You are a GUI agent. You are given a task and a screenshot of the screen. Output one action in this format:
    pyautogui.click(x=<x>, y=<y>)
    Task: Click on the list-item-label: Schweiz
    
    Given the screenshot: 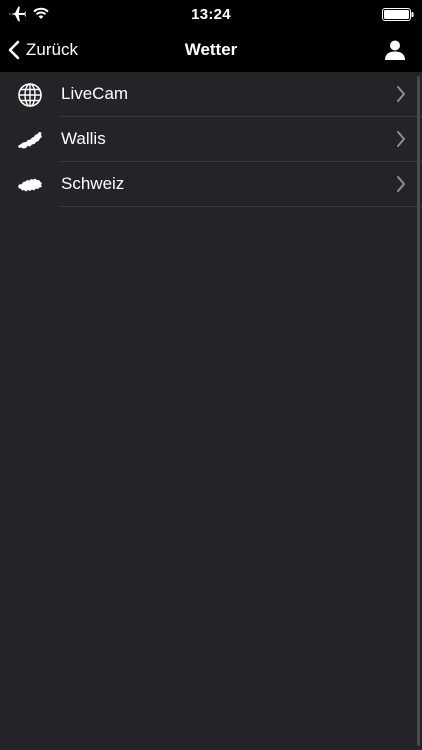 What is the action you would take?
    pyautogui.click(x=93, y=183)
    